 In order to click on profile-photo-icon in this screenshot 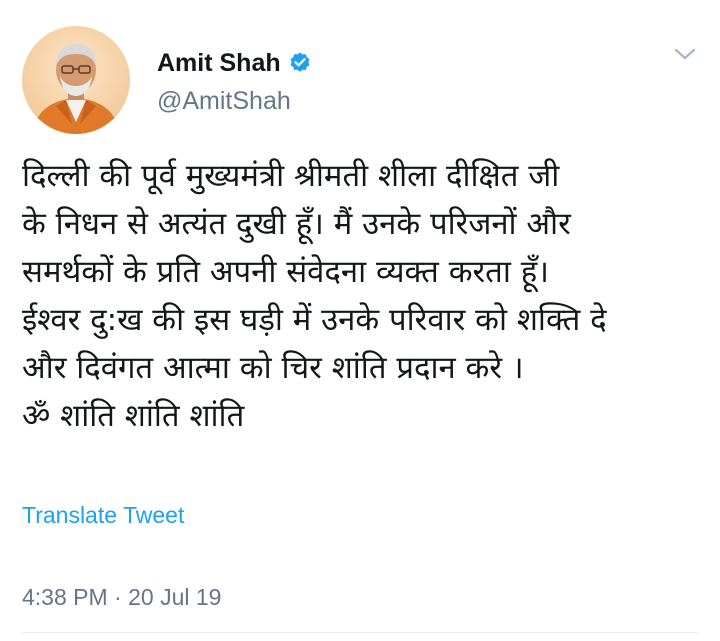, I will do `click(76, 80)`.